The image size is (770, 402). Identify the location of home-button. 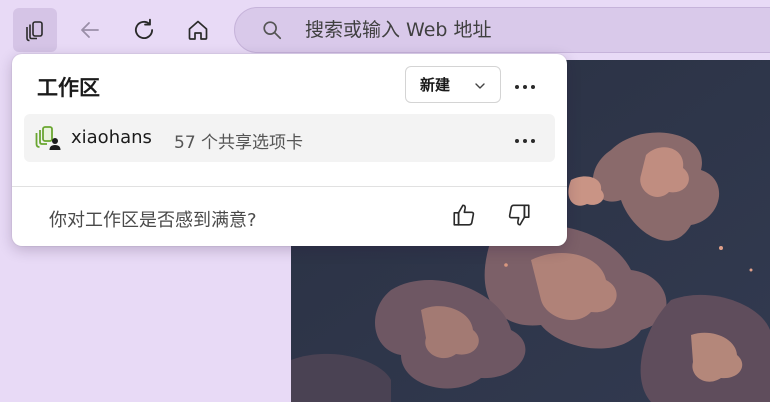
(198, 30).